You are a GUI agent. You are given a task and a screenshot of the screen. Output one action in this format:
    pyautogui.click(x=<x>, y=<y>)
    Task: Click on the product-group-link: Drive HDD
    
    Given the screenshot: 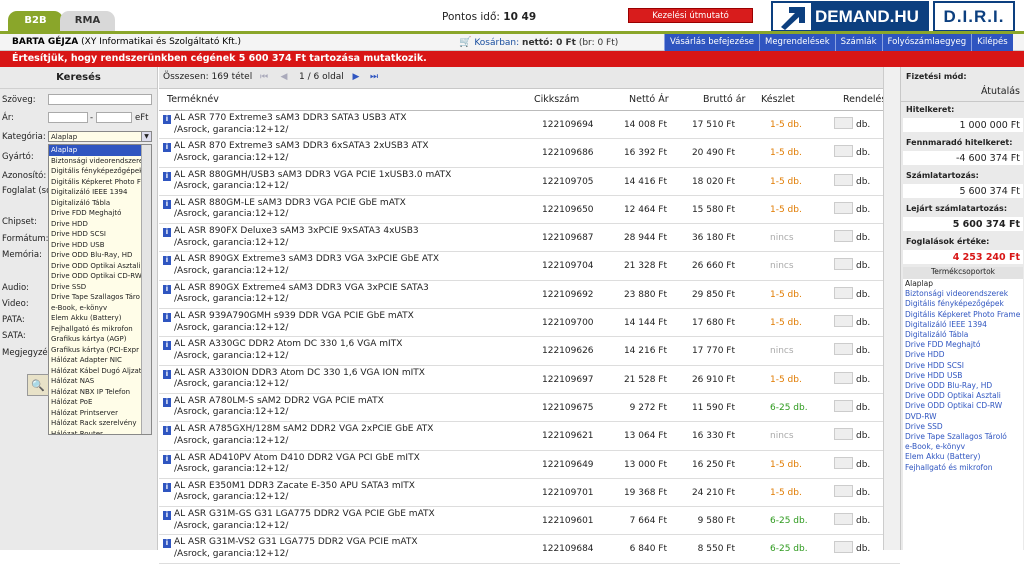 What is the action you would take?
    pyautogui.click(x=963, y=355)
    